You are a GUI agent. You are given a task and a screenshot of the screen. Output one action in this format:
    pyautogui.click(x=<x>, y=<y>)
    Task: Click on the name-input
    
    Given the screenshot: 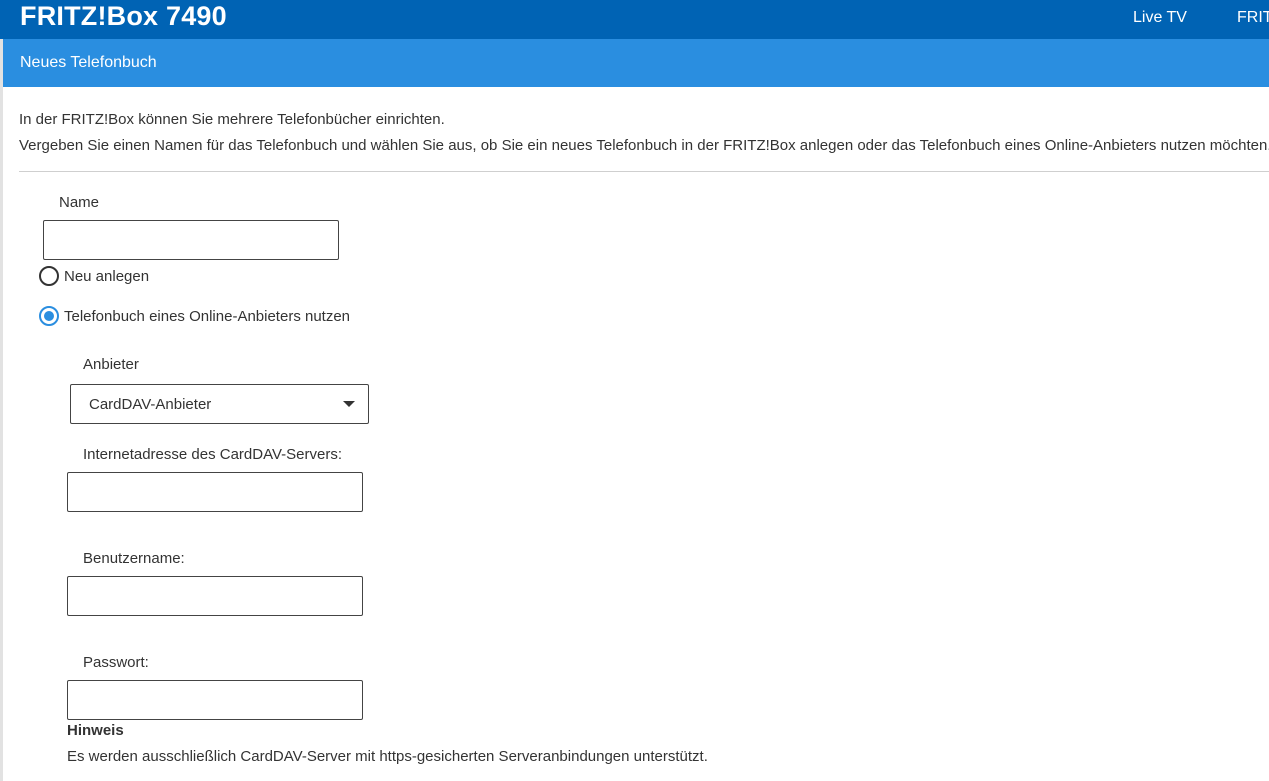 What is the action you would take?
    pyautogui.click(x=191, y=240)
    